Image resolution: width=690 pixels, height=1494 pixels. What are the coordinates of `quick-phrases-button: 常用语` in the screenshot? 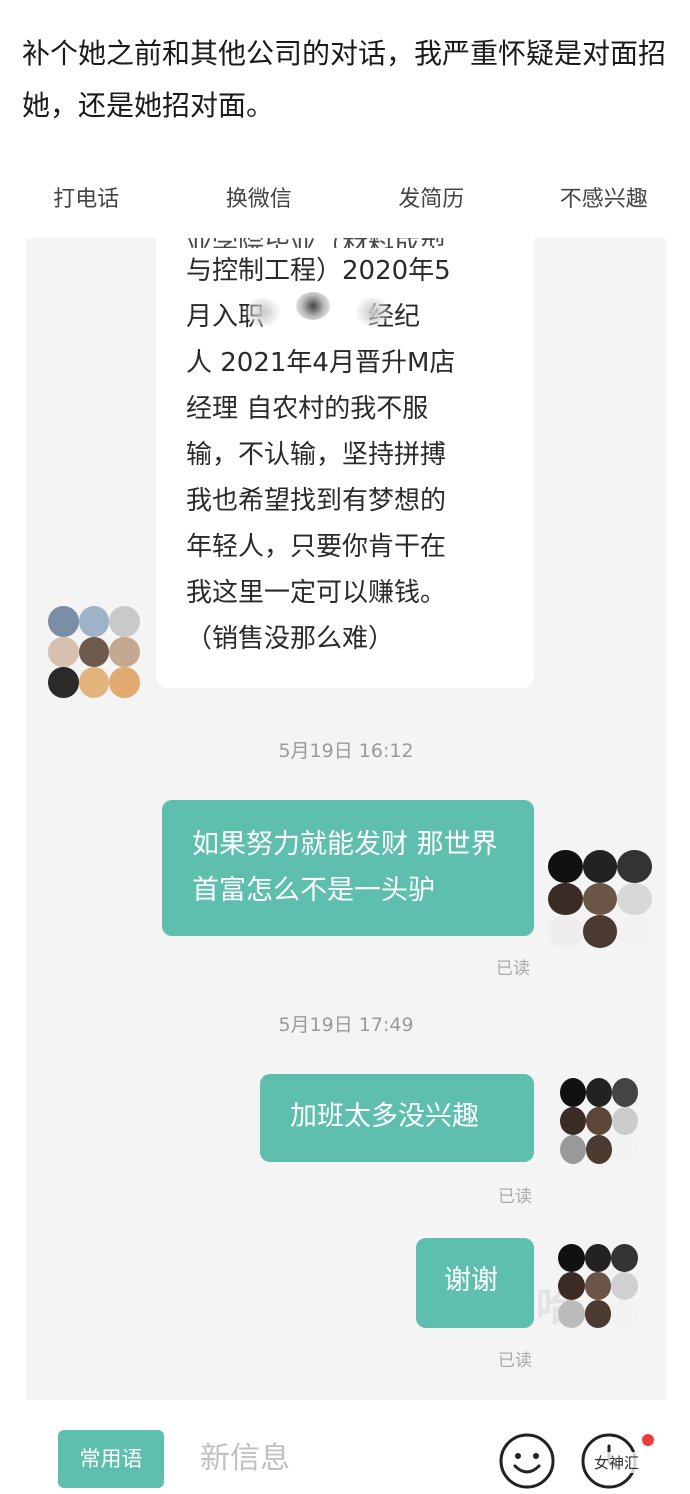 It's located at (111, 1459).